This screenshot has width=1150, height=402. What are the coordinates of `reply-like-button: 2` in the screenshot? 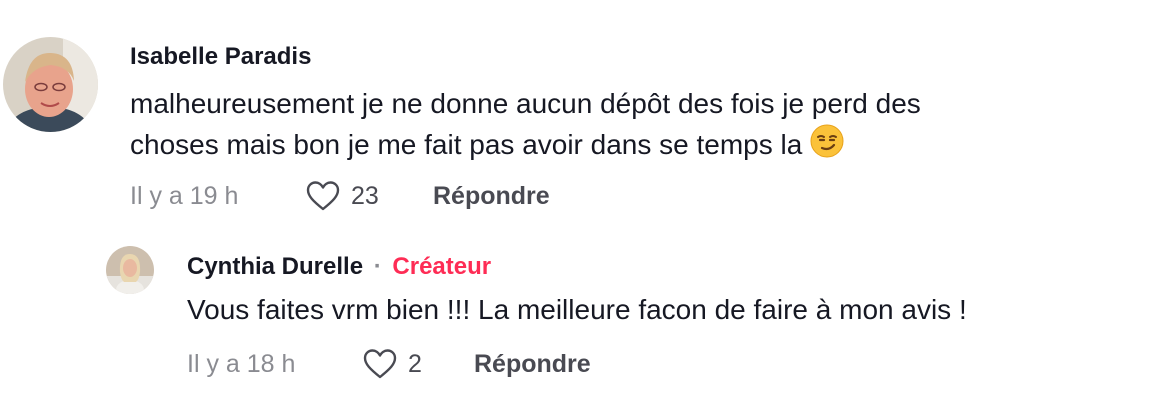 It's located at (418, 364).